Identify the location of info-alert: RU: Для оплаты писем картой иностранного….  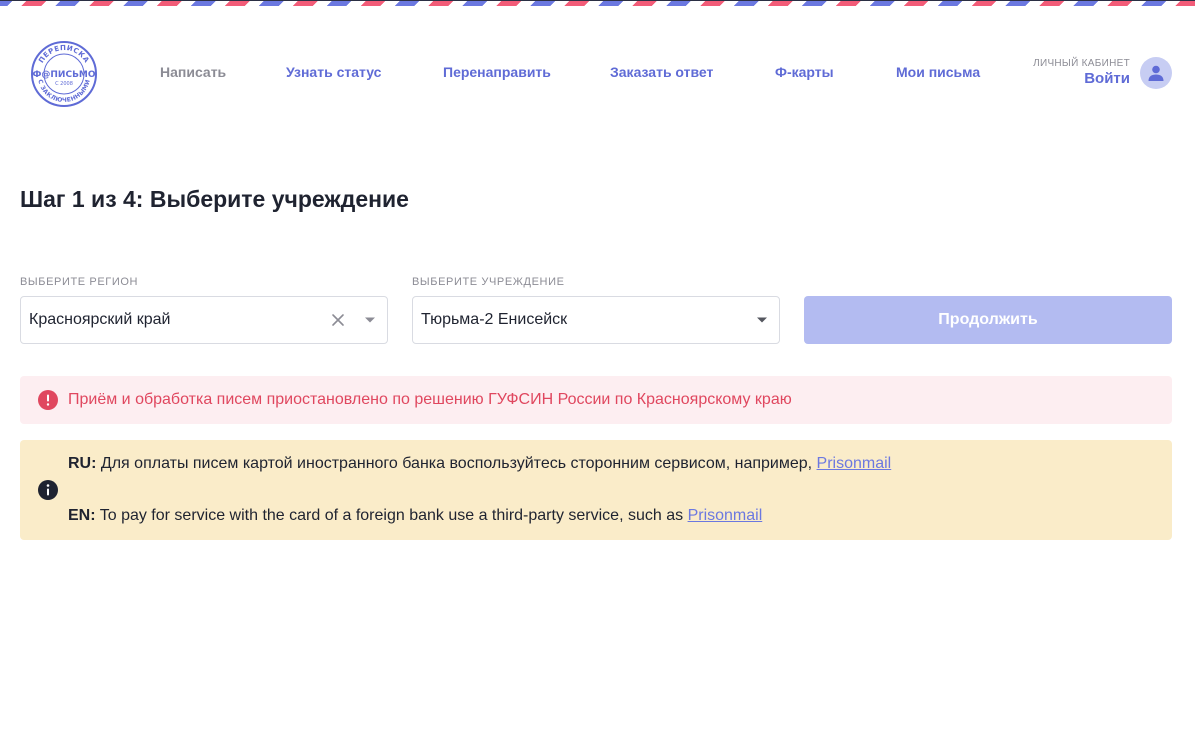
(596, 490).